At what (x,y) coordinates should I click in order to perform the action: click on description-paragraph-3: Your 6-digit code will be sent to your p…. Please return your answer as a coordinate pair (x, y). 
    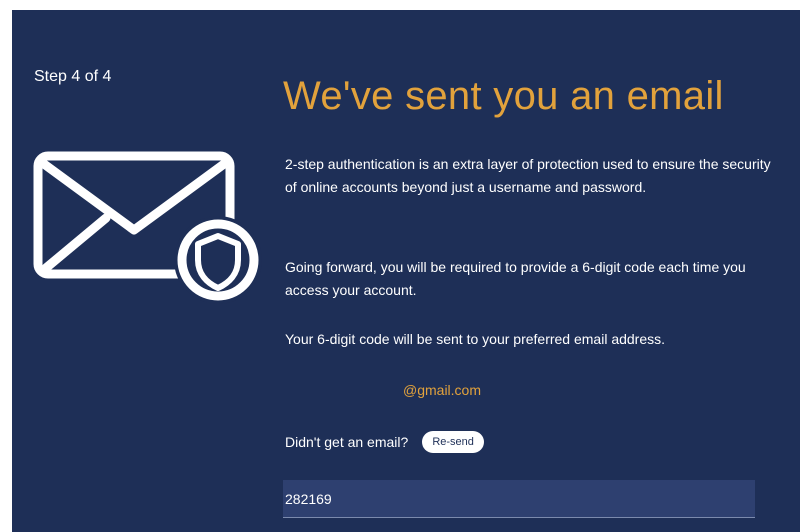
    Looking at the image, I should click on (475, 339).